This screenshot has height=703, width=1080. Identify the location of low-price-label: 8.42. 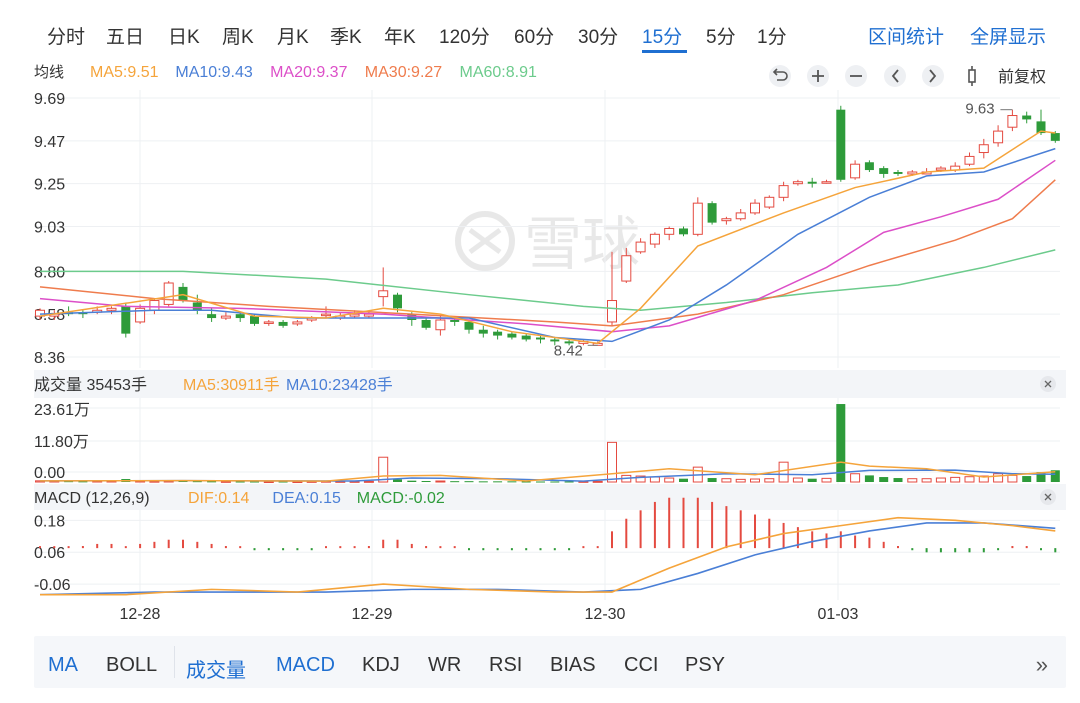
(568, 350).